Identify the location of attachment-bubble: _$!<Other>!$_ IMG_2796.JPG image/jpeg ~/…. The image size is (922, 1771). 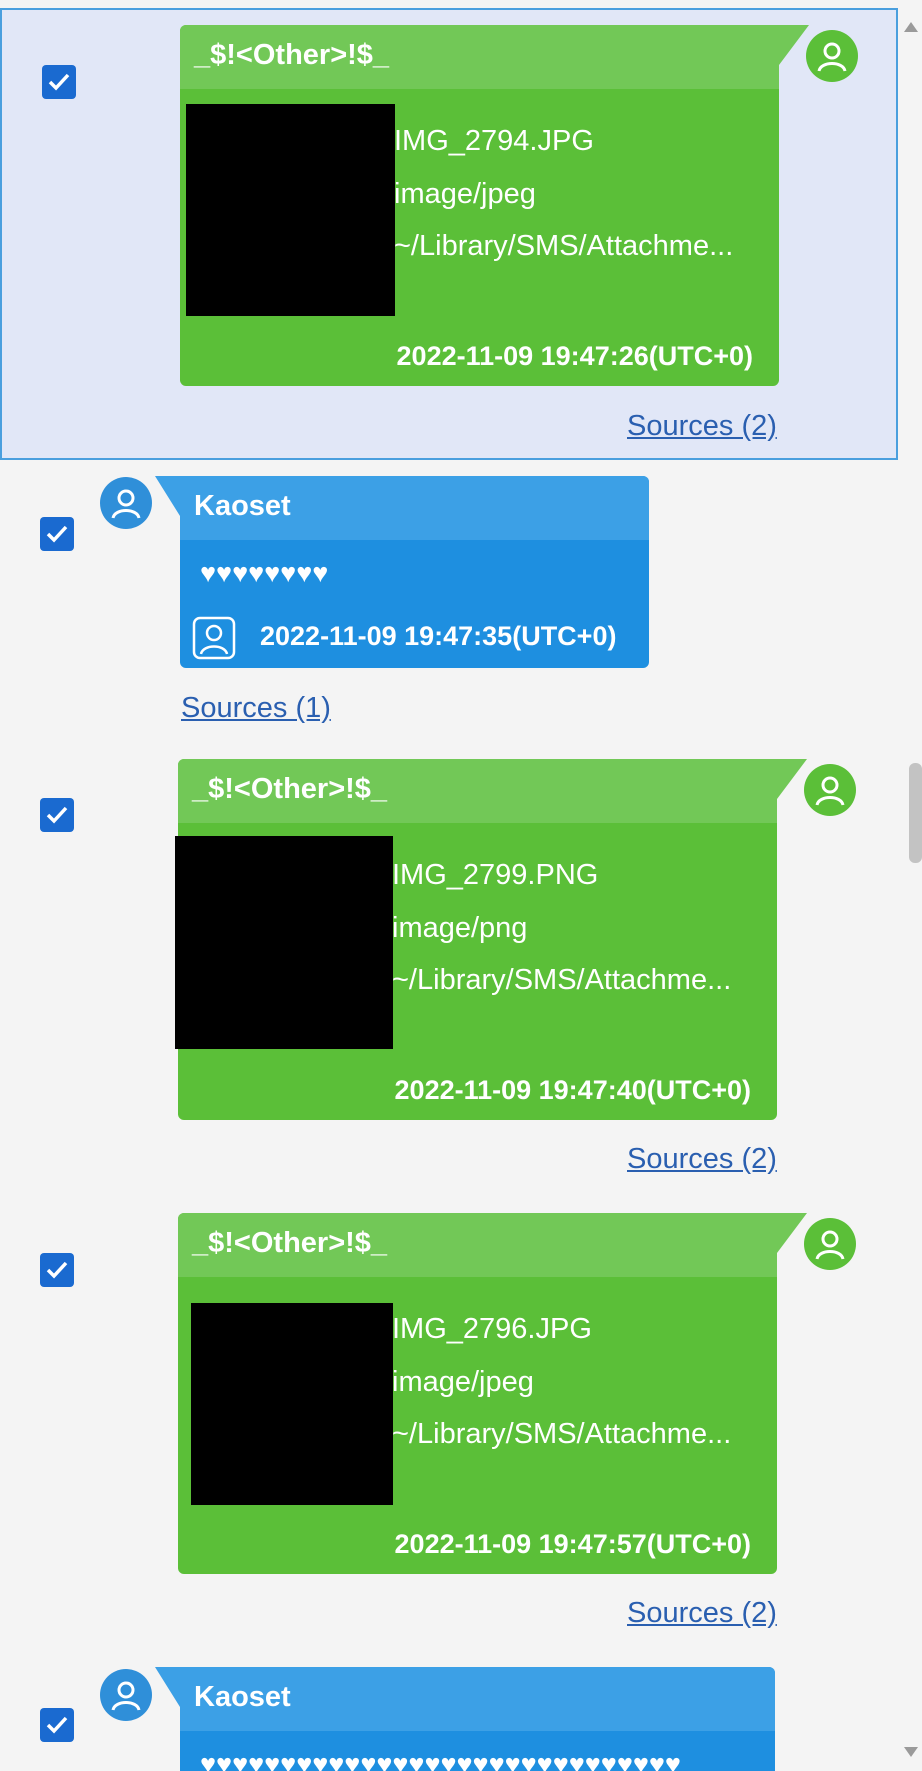
(492, 1393).